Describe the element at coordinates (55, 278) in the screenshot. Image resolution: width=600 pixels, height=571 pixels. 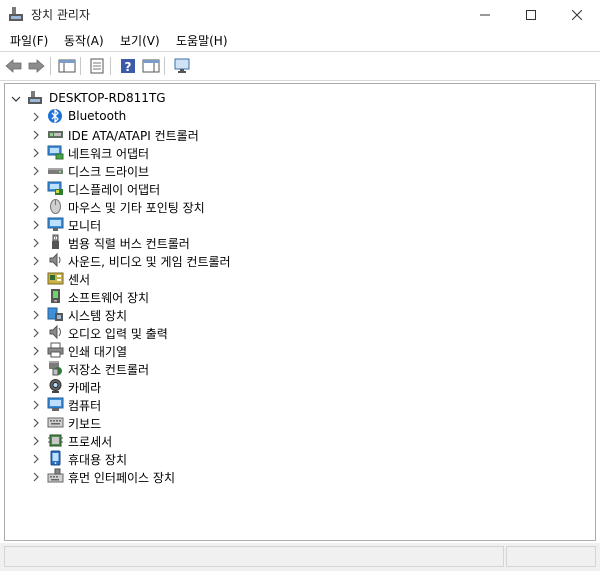
I see `sensor-icon` at that location.